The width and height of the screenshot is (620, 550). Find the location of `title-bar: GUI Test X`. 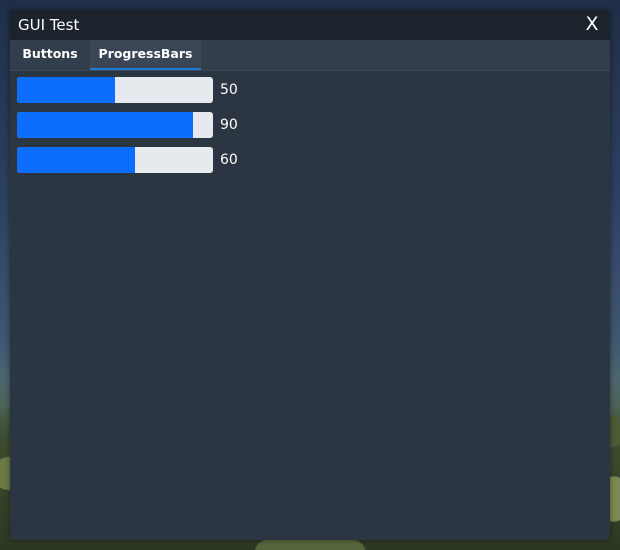

title-bar: GUI Test X is located at coordinates (310, 25).